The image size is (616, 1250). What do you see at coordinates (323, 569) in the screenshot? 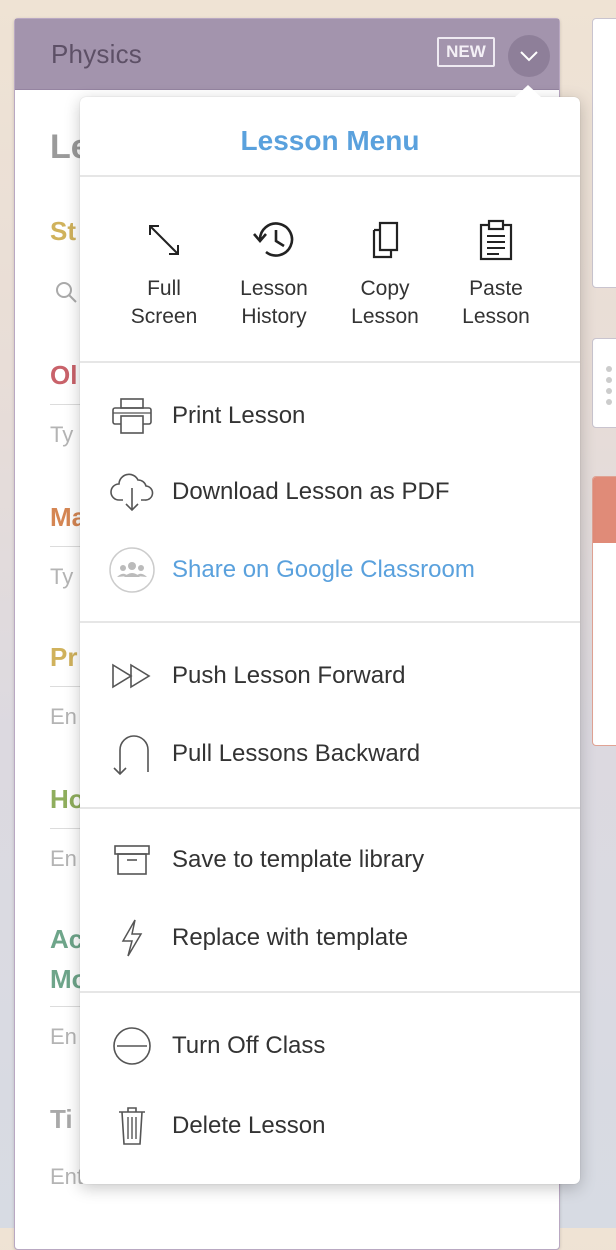
I see `item-label: Share on Google Classroom` at bounding box center [323, 569].